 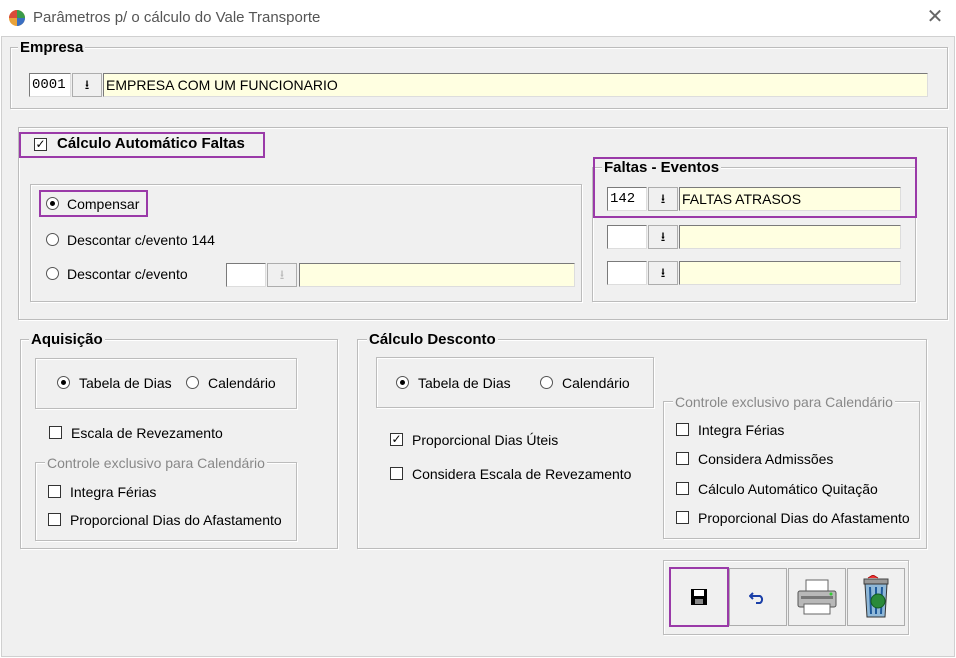 I want to click on considera-admissoes-label: Considera Admissões, so click(x=766, y=459).